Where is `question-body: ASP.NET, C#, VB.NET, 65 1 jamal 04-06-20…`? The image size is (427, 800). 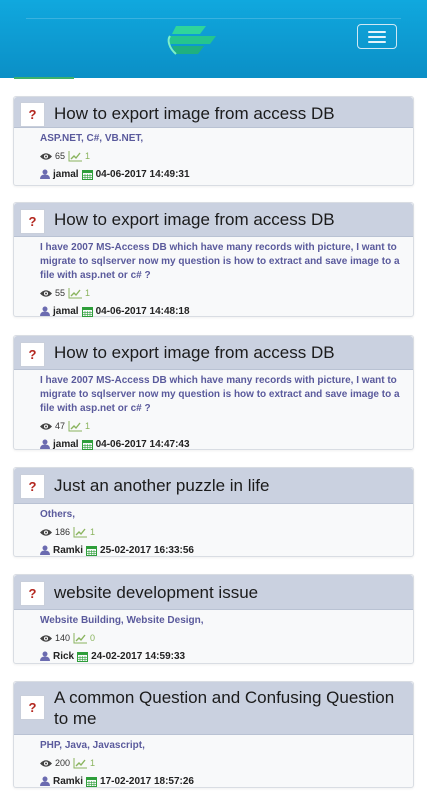
question-body: ASP.NET, C#, VB.NET, 65 1 jamal 04-06-20… is located at coordinates (213, 157).